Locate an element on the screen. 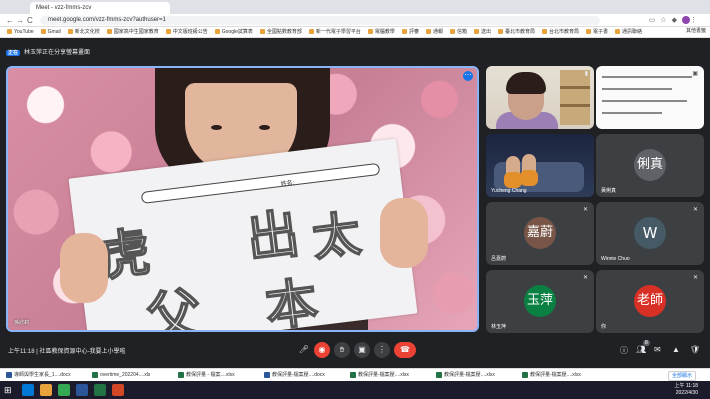 Image resolution: width=710 pixels, height=399 pixels. bookmark-item: 中文版班級公告 is located at coordinates (186, 32).